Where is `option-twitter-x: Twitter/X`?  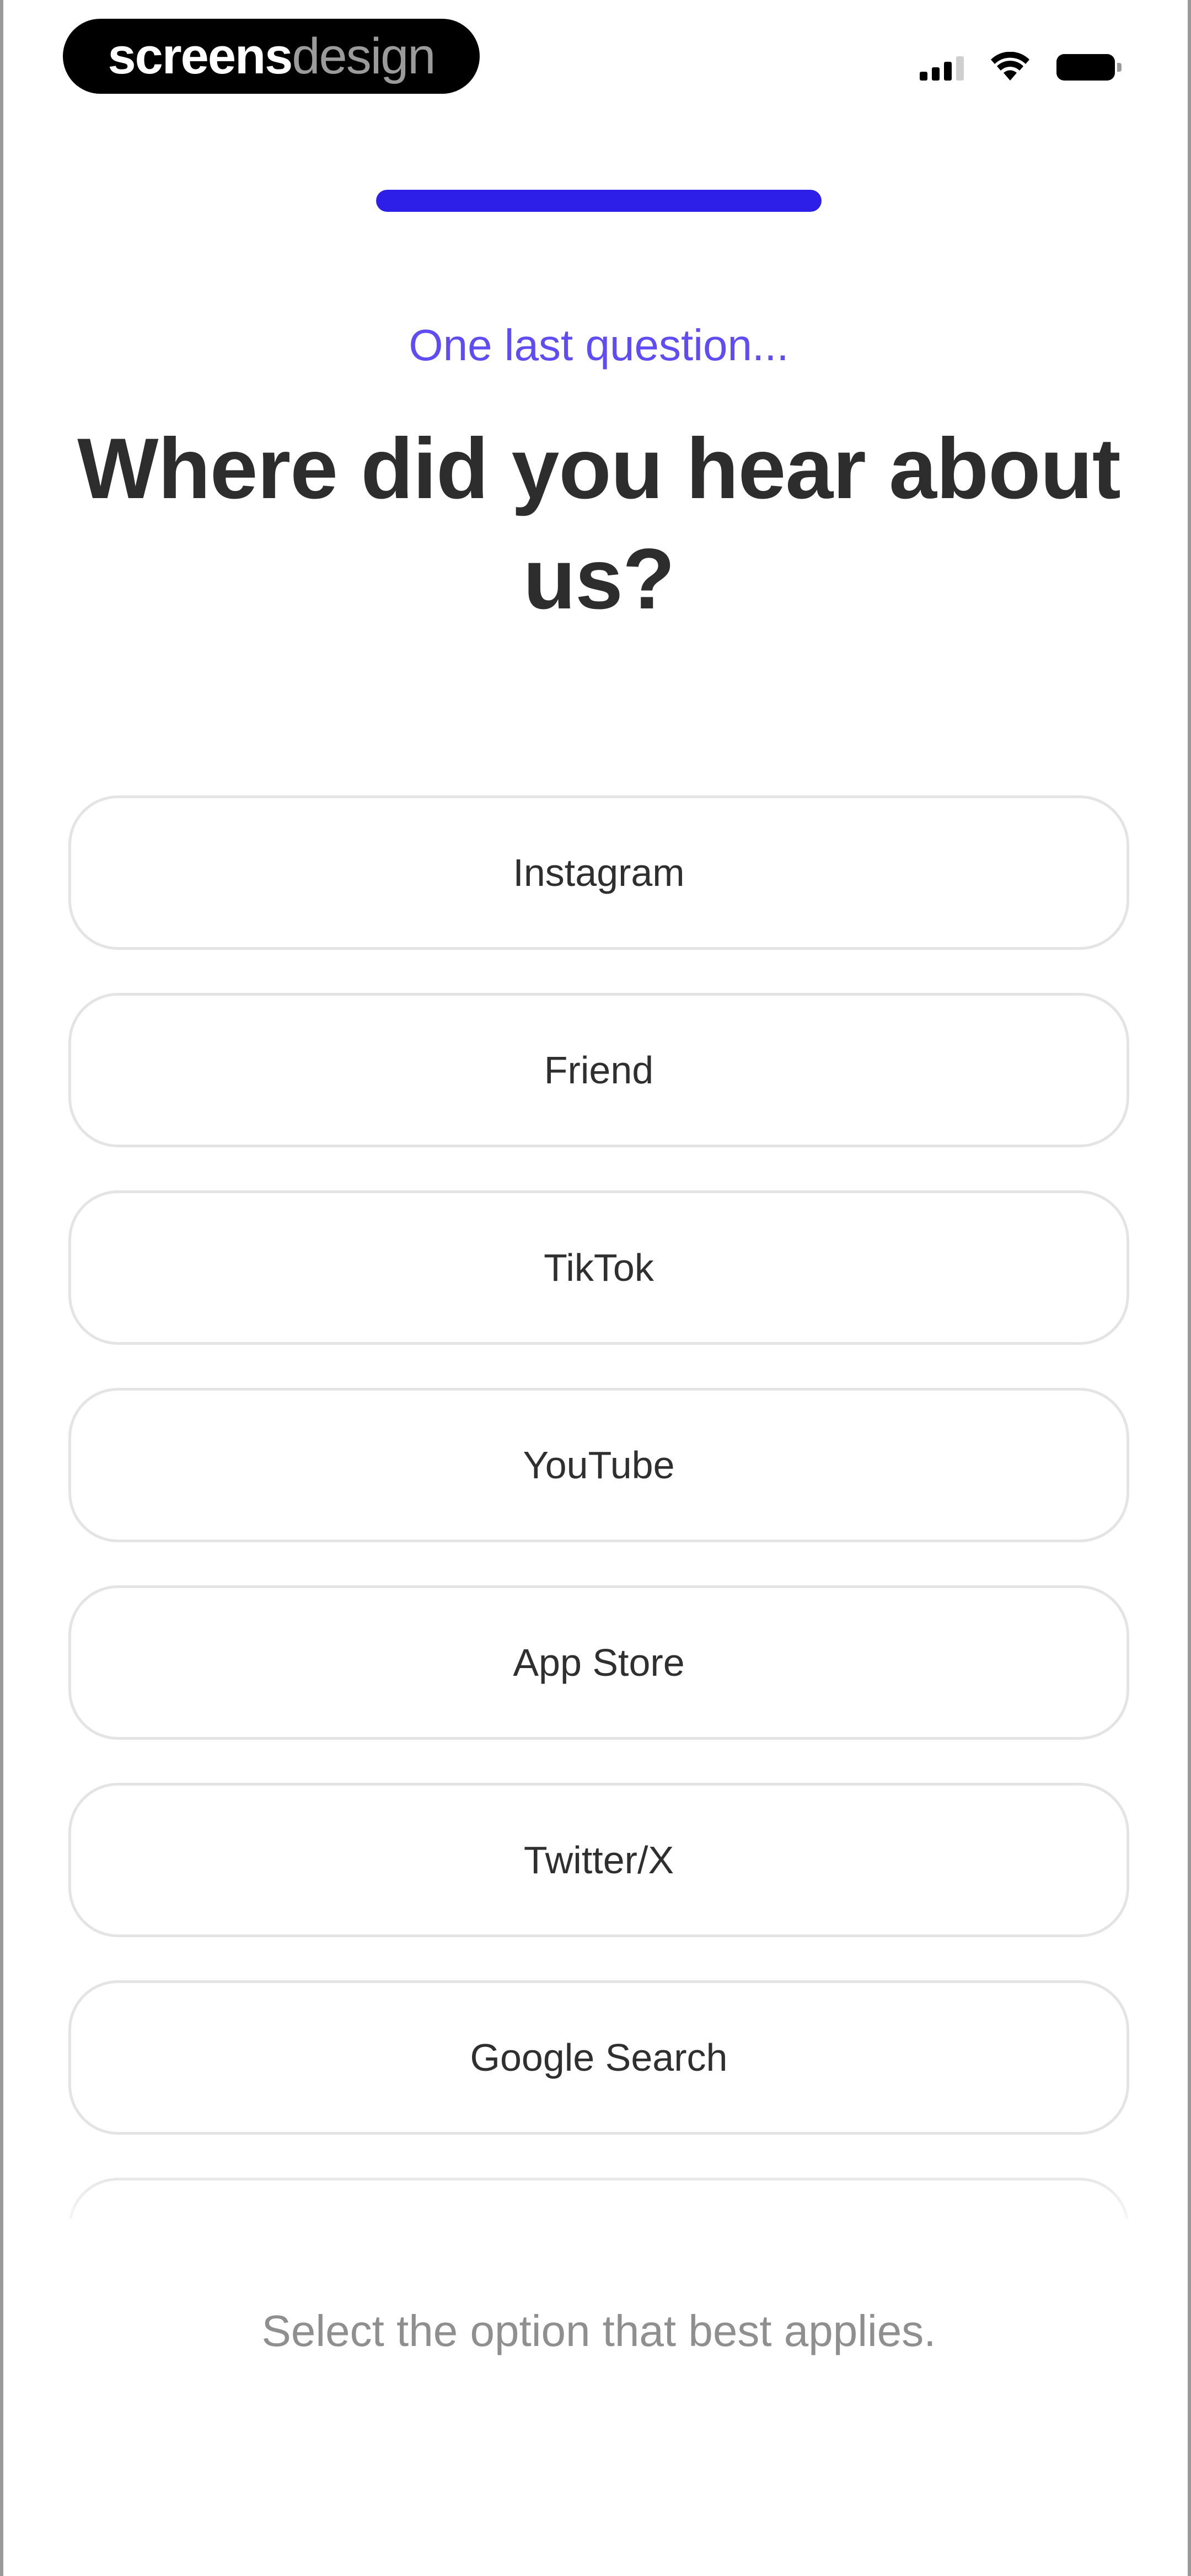 option-twitter-x: Twitter/X is located at coordinates (598, 1860).